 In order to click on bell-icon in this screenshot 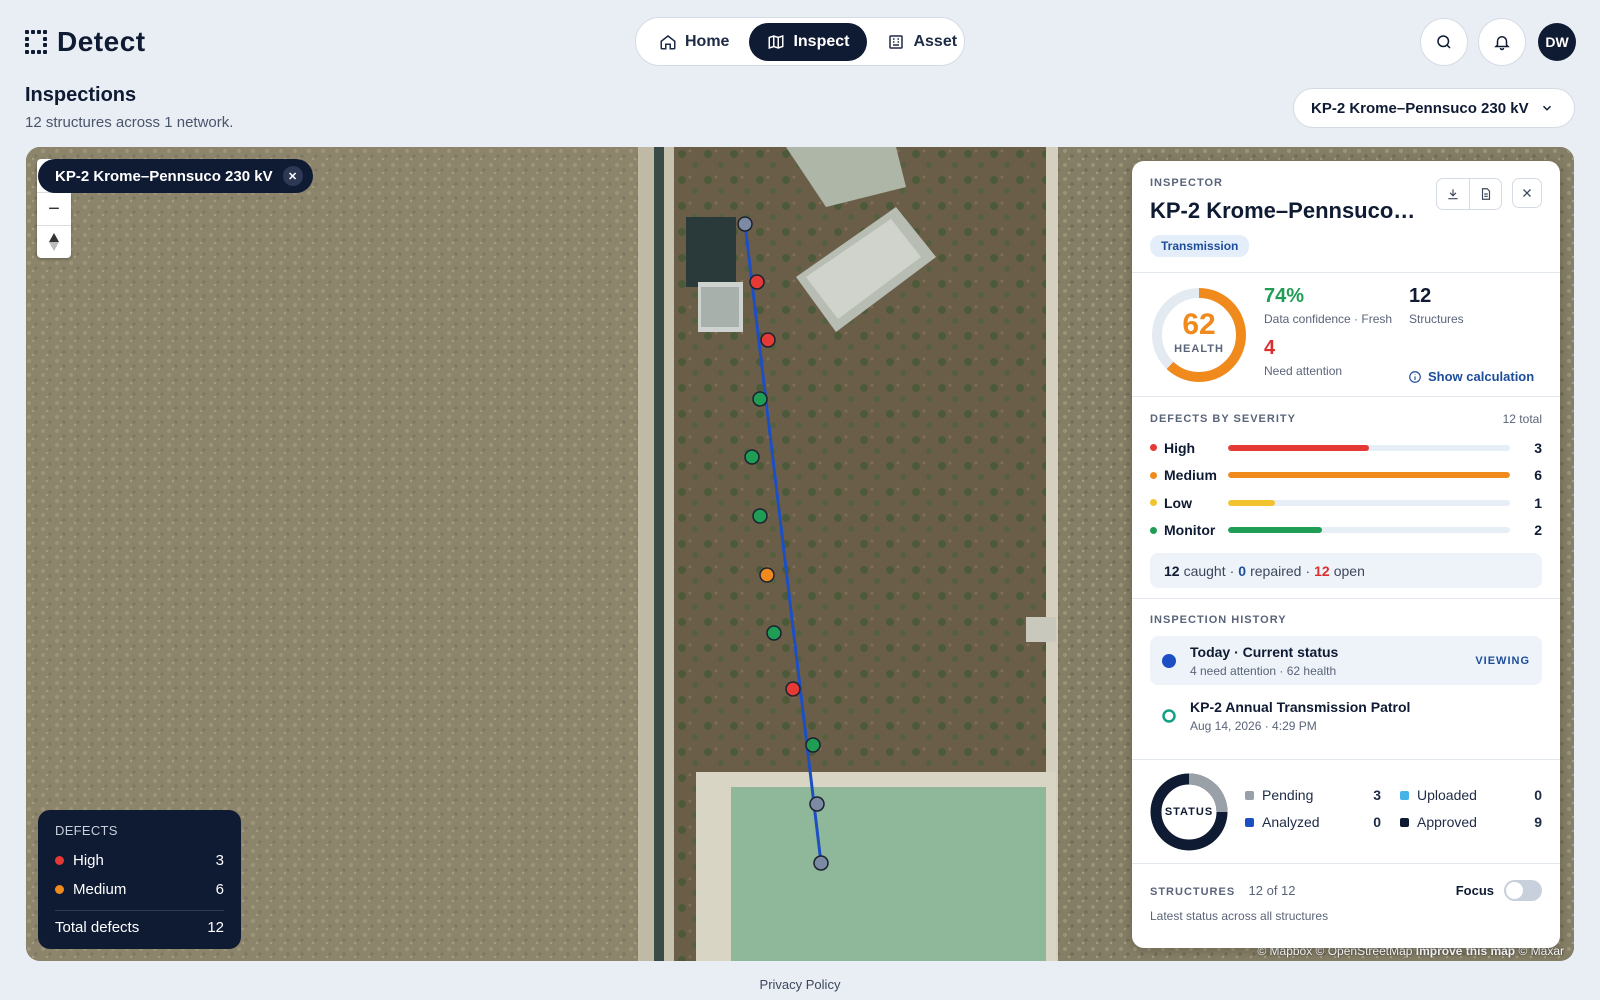, I will do `click(1502, 43)`.